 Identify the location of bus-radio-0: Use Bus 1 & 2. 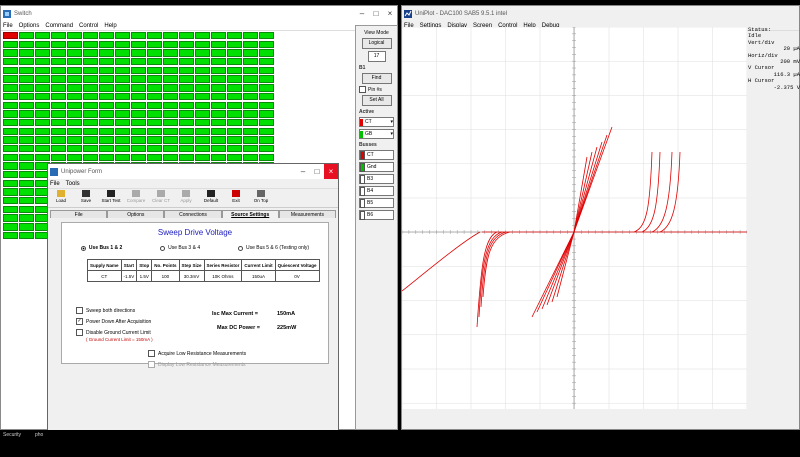
(101, 248).